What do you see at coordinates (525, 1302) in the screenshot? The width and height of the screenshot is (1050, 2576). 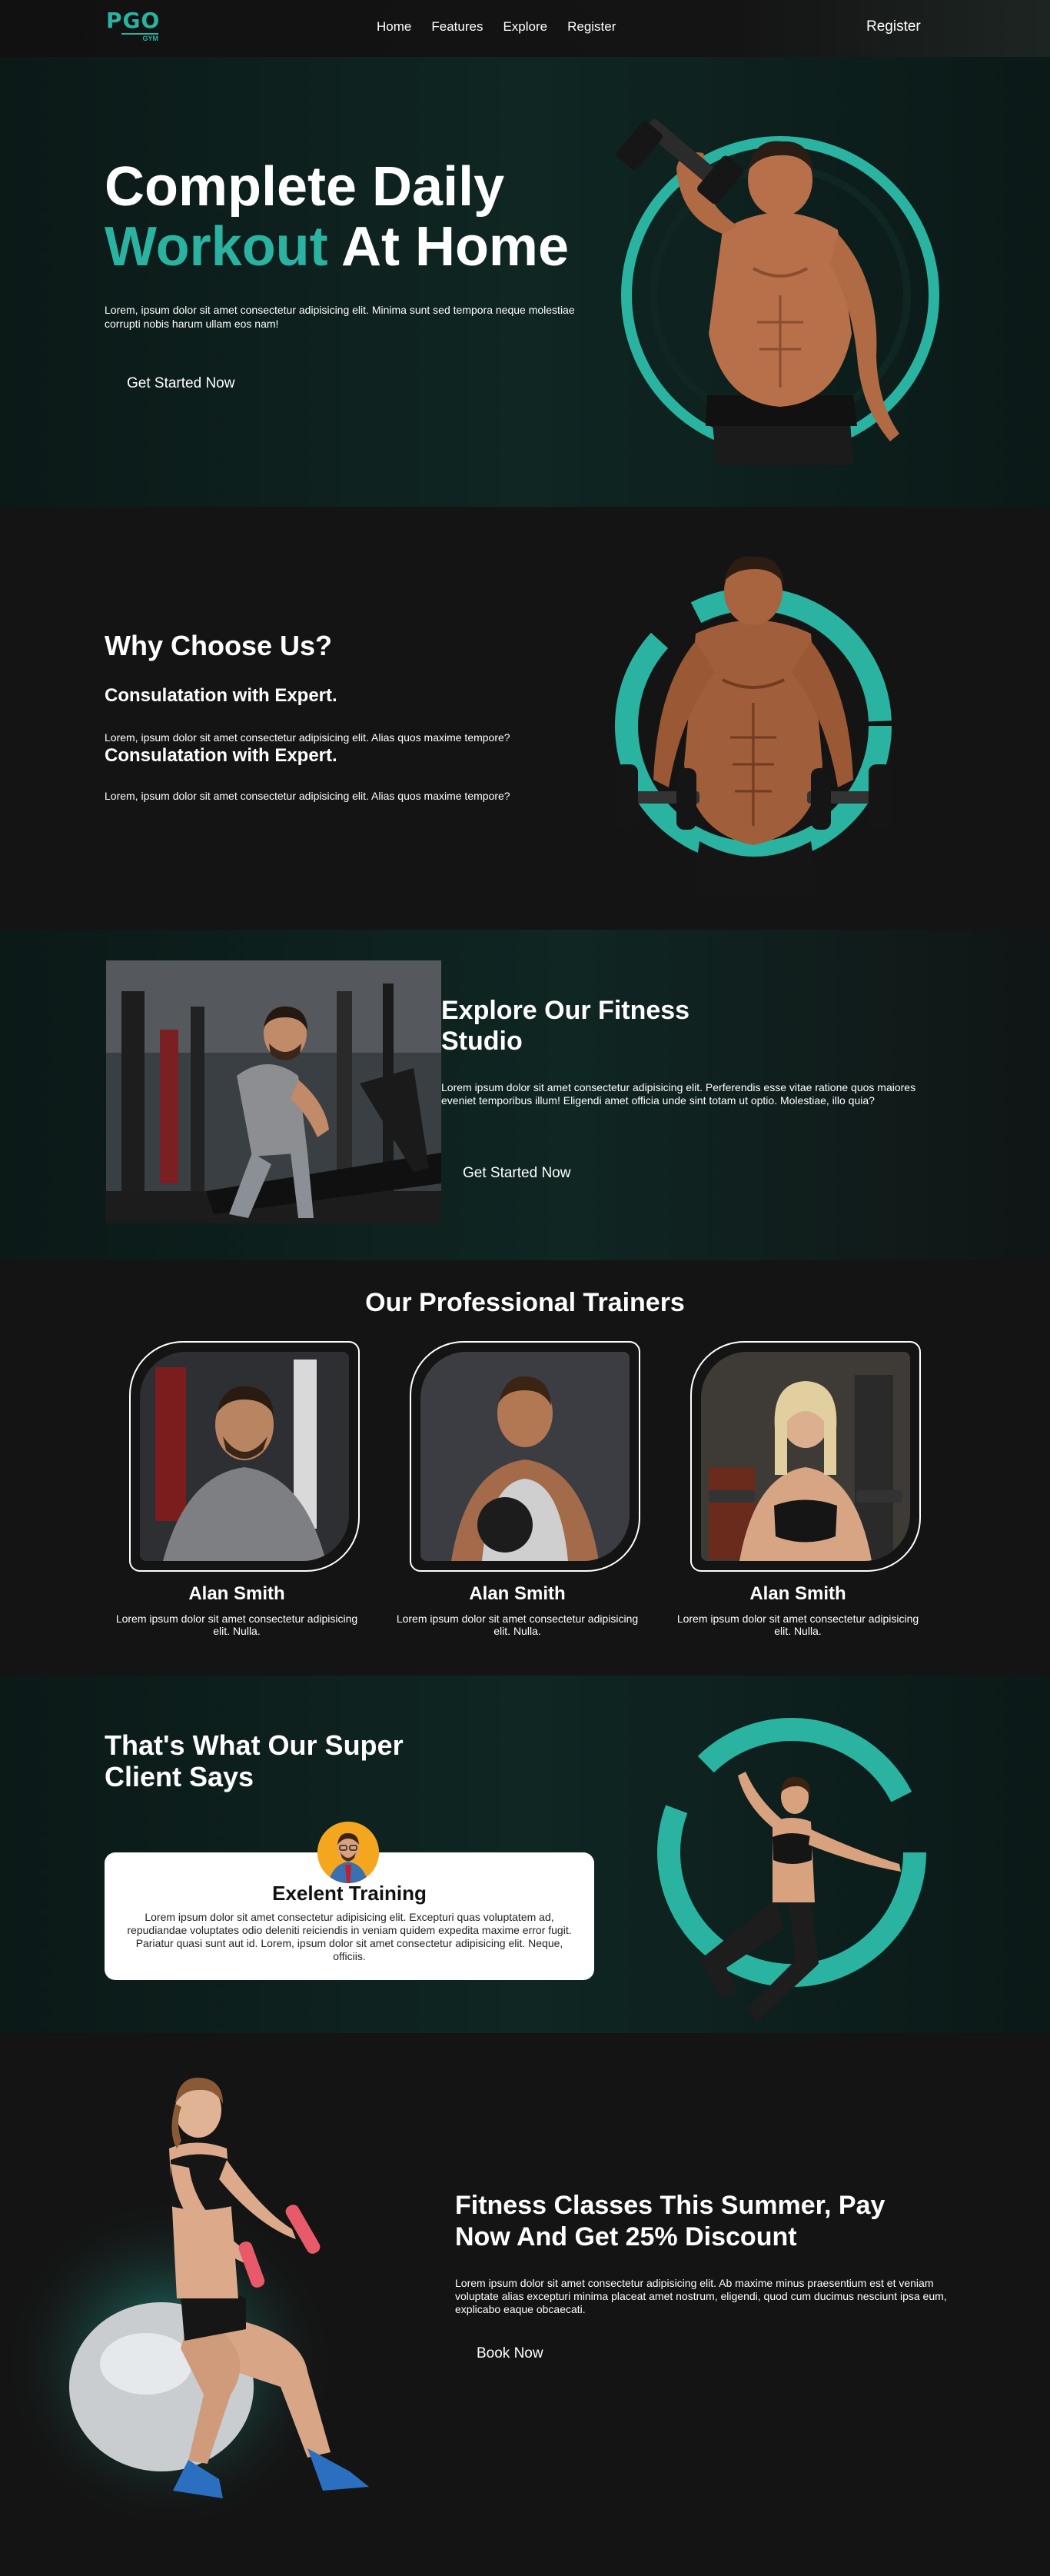 I see `trainers-title: Our Professional Trainers` at bounding box center [525, 1302].